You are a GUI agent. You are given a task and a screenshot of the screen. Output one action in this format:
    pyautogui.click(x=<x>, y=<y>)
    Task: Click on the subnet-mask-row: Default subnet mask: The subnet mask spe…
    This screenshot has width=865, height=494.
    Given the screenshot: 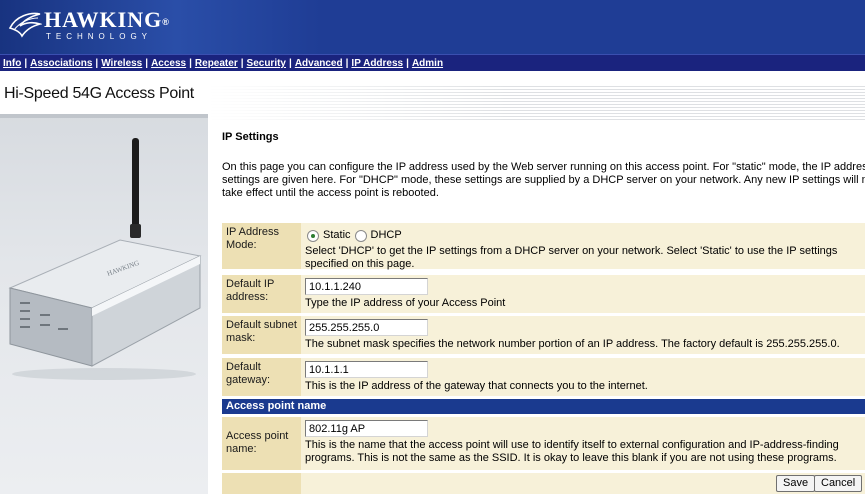 What is the action you would take?
    pyautogui.click(x=543, y=335)
    